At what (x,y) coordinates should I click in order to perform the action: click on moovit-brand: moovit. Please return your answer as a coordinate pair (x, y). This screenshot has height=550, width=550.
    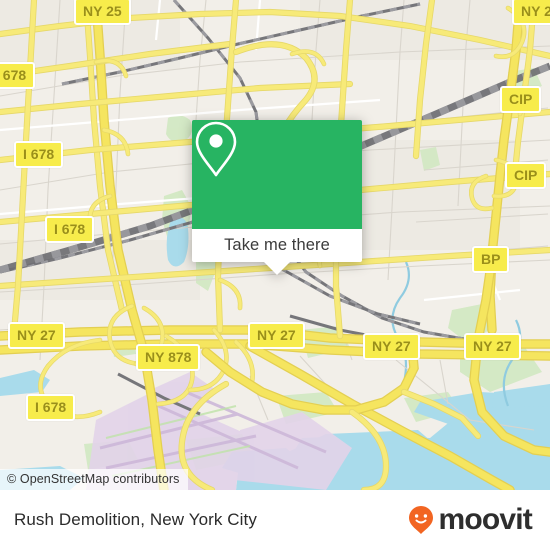
    Looking at the image, I should click on (470, 519).